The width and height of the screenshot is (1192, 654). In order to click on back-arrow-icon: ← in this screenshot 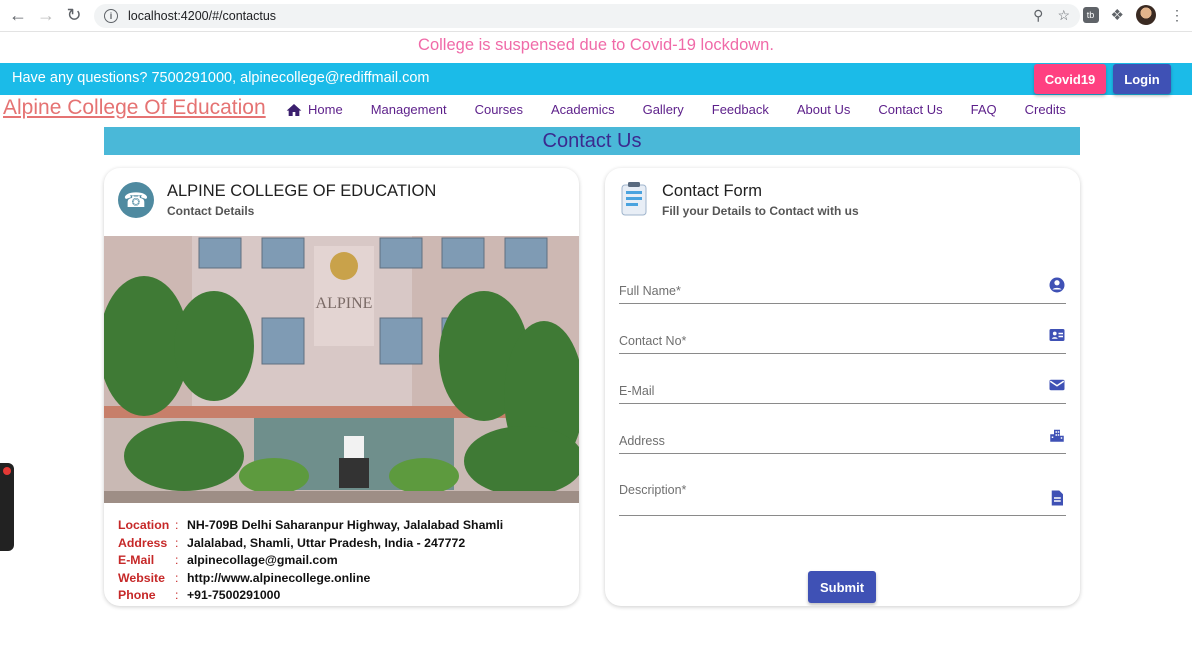, I will do `click(18, 16)`.